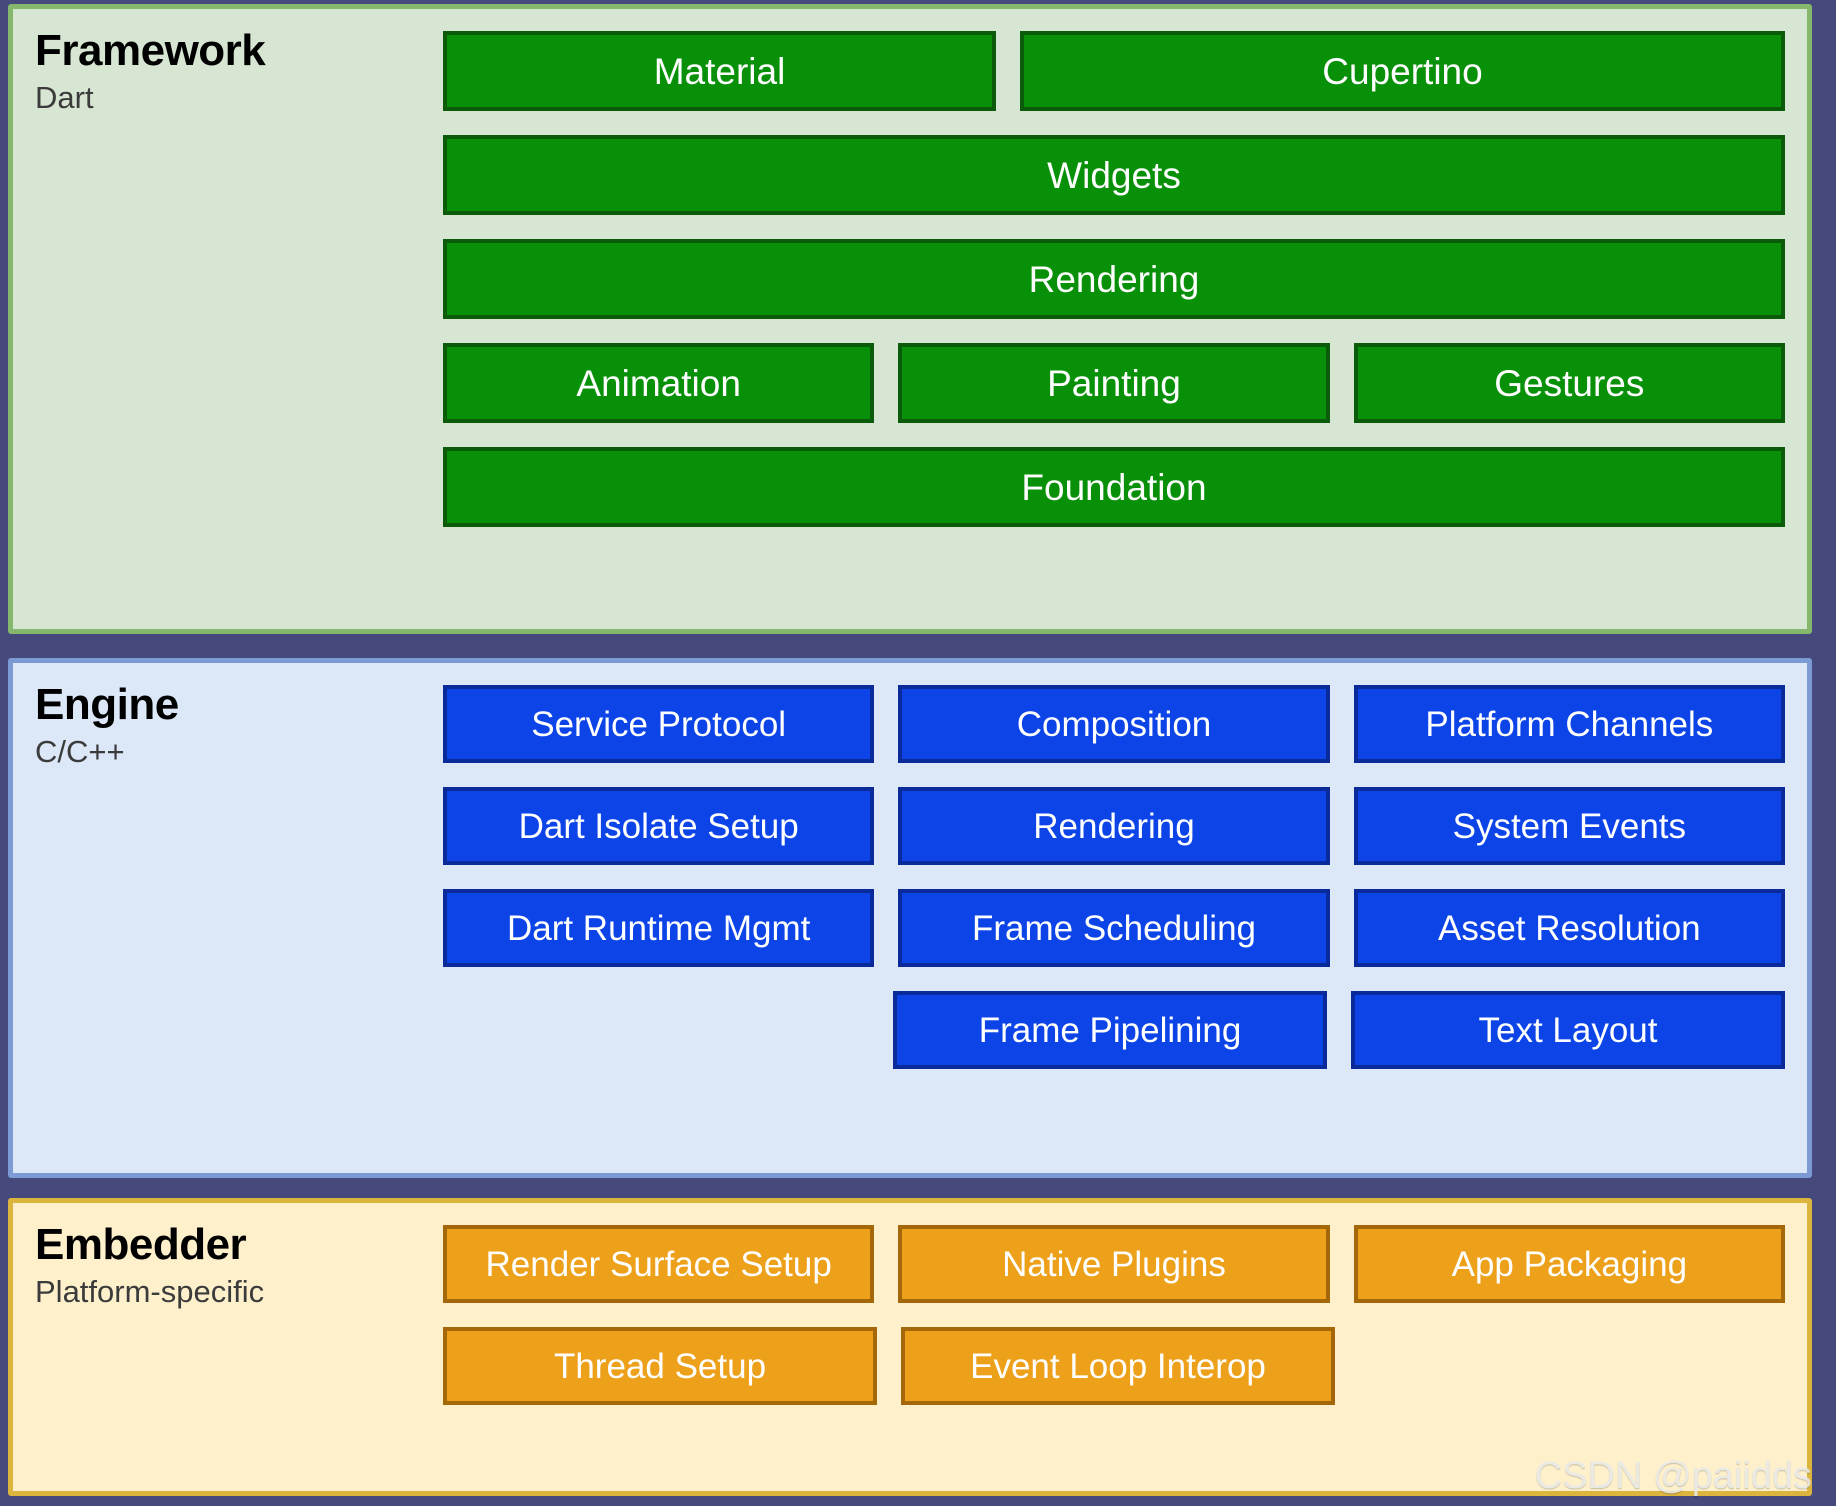 This screenshot has height=1506, width=1836. What do you see at coordinates (659, 1264) in the screenshot?
I see `block-render-surface-setup: Render Surface Setup` at bounding box center [659, 1264].